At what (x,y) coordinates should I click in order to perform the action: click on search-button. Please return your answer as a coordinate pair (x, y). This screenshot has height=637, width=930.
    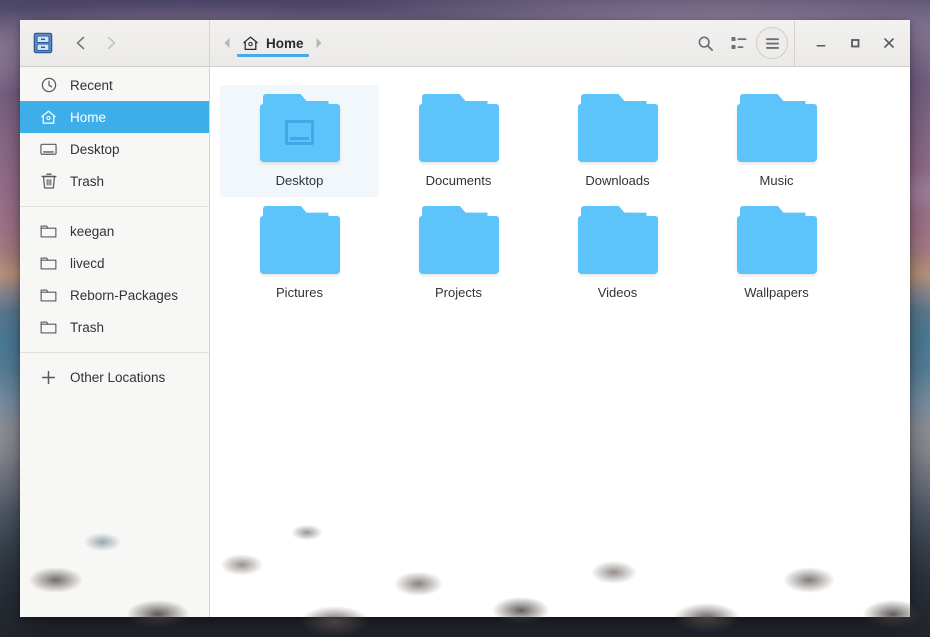
    Looking at the image, I should click on (705, 43).